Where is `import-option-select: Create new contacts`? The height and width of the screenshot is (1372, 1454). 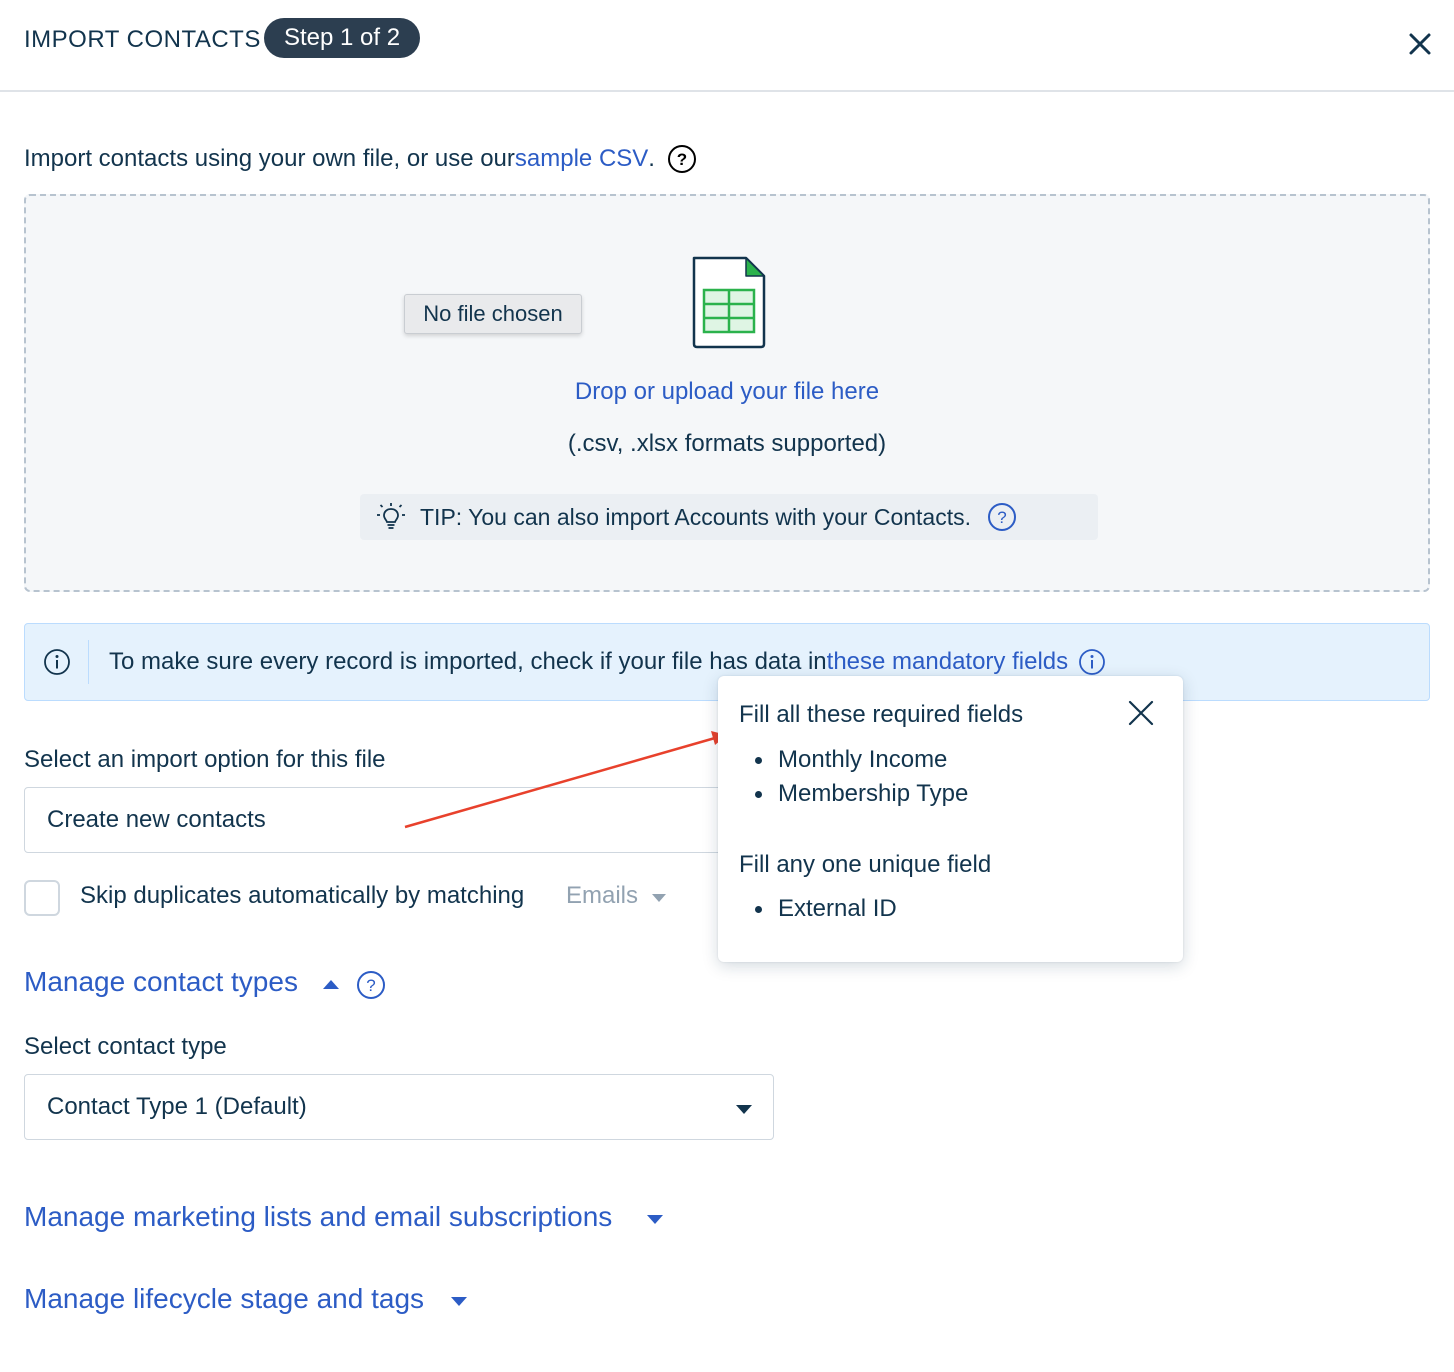
import-option-select: Create new contacts is located at coordinates (399, 820).